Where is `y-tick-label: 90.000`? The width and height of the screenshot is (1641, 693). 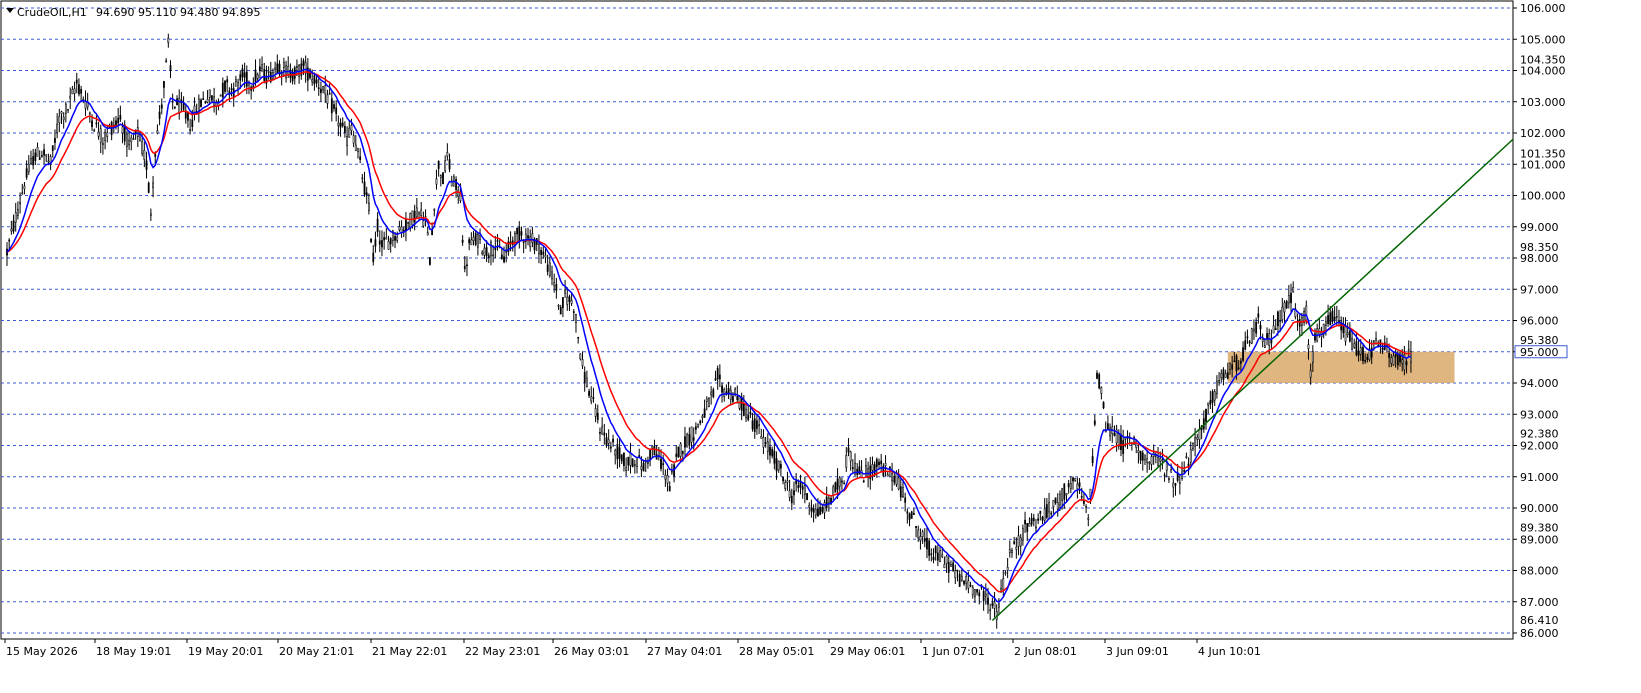 y-tick-label: 90.000 is located at coordinates (1539, 508).